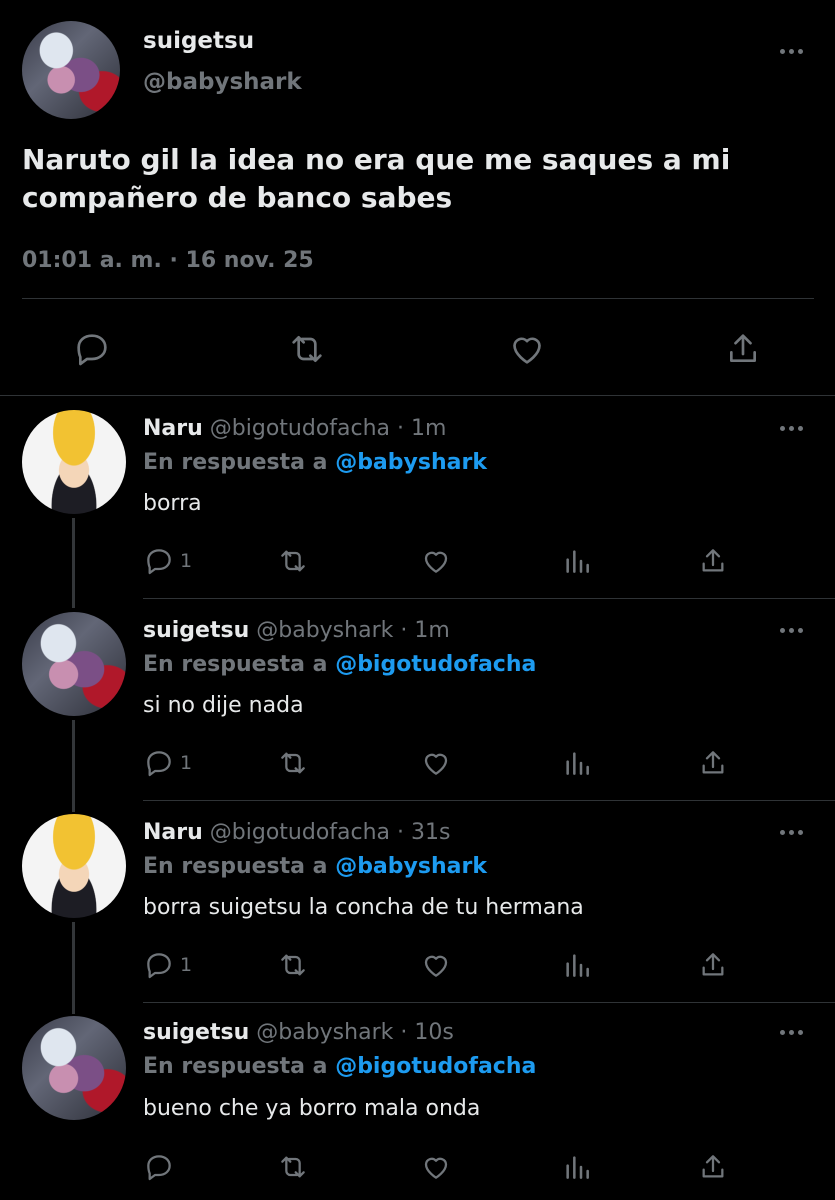 This screenshot has height=1200, width=835. What do you see at coordinates (237, 197) in the screenshot?
I see `tweet-text-line-2: compañero de banco sabes` at bounding box center [237, 197].